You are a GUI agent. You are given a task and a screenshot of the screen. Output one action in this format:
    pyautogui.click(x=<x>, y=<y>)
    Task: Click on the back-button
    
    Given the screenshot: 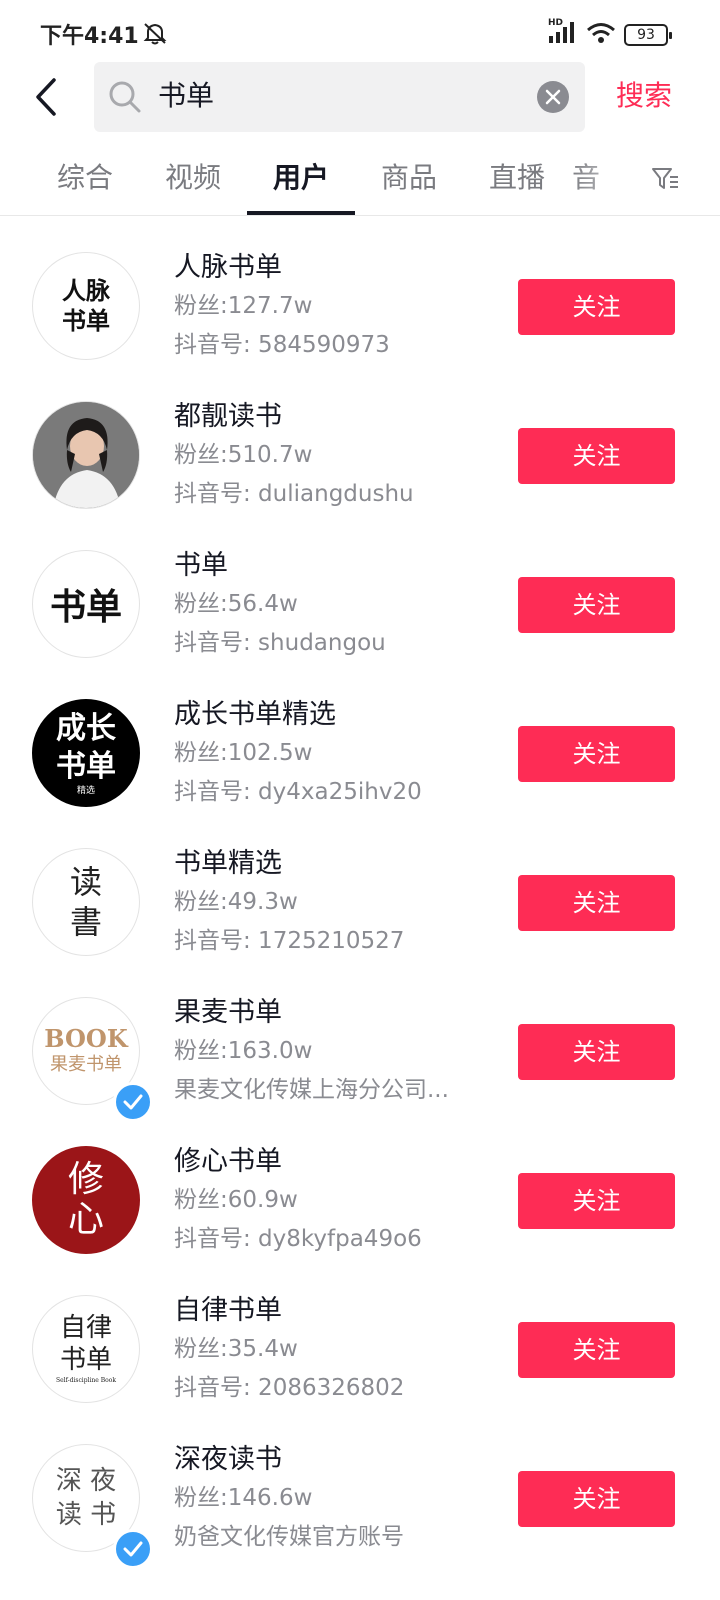 What is the action you would take?
    pyautogui.click(x=50, y=98)
    